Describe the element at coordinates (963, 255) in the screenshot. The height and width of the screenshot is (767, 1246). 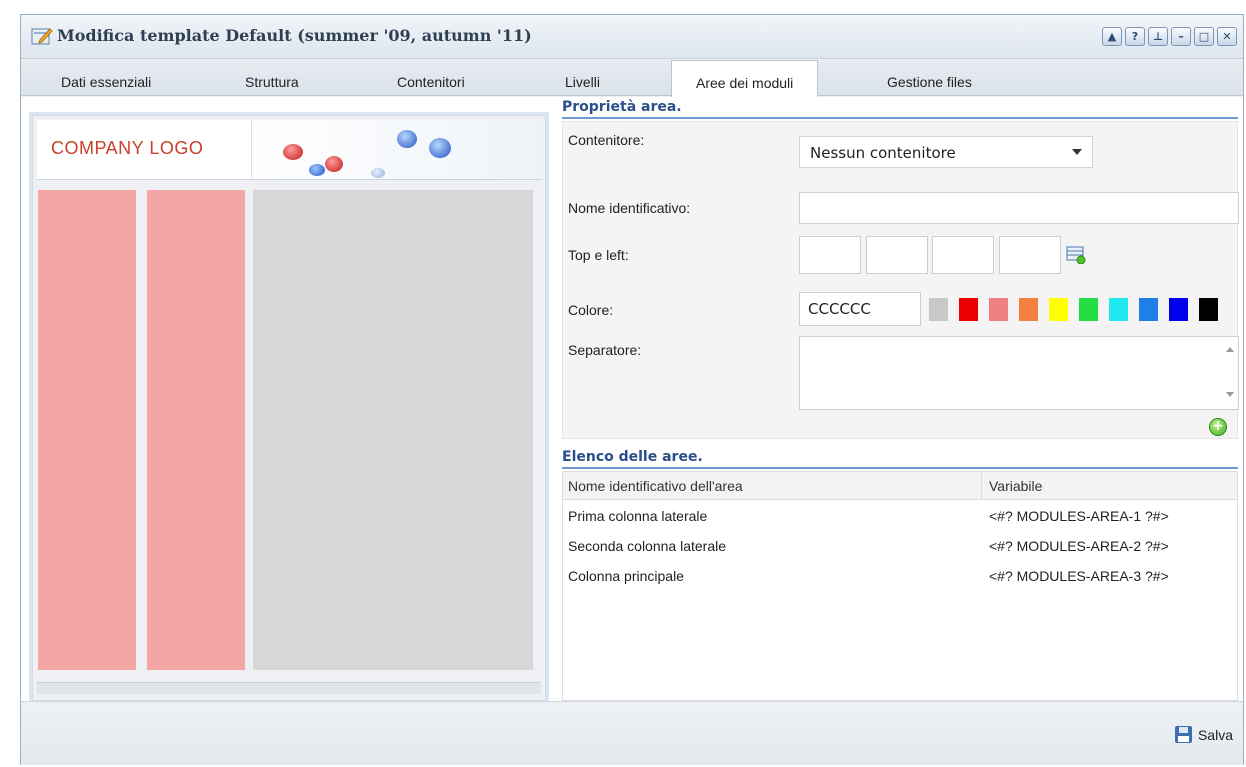
I see `width-field` at that location.